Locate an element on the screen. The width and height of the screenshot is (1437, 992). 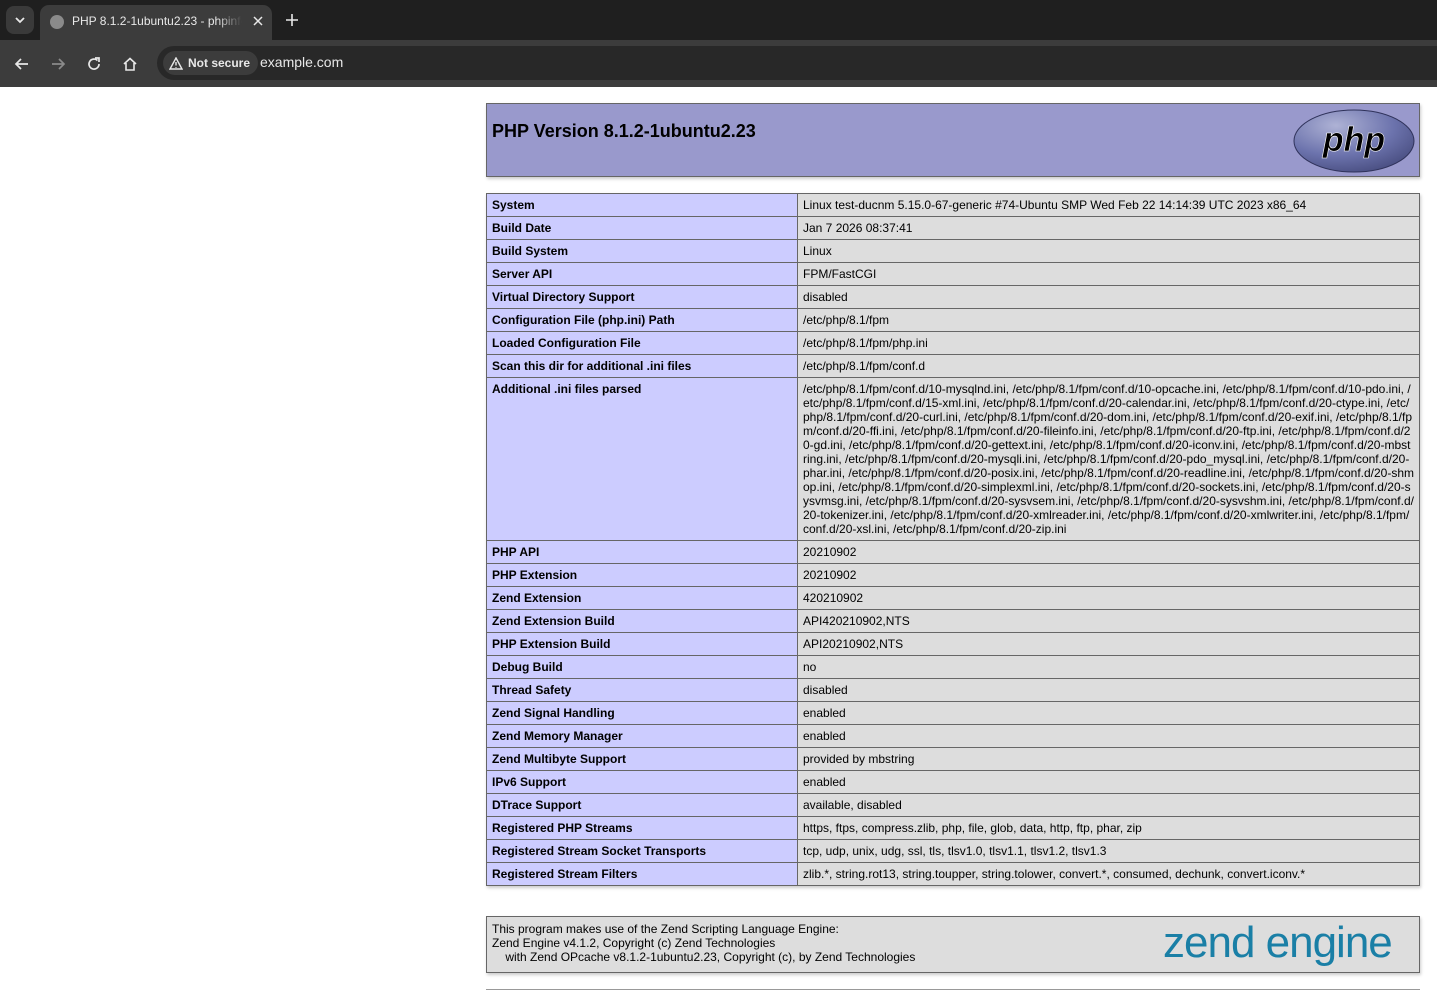
row-value: provided by mbstring is located at coordinates (1108, 759).